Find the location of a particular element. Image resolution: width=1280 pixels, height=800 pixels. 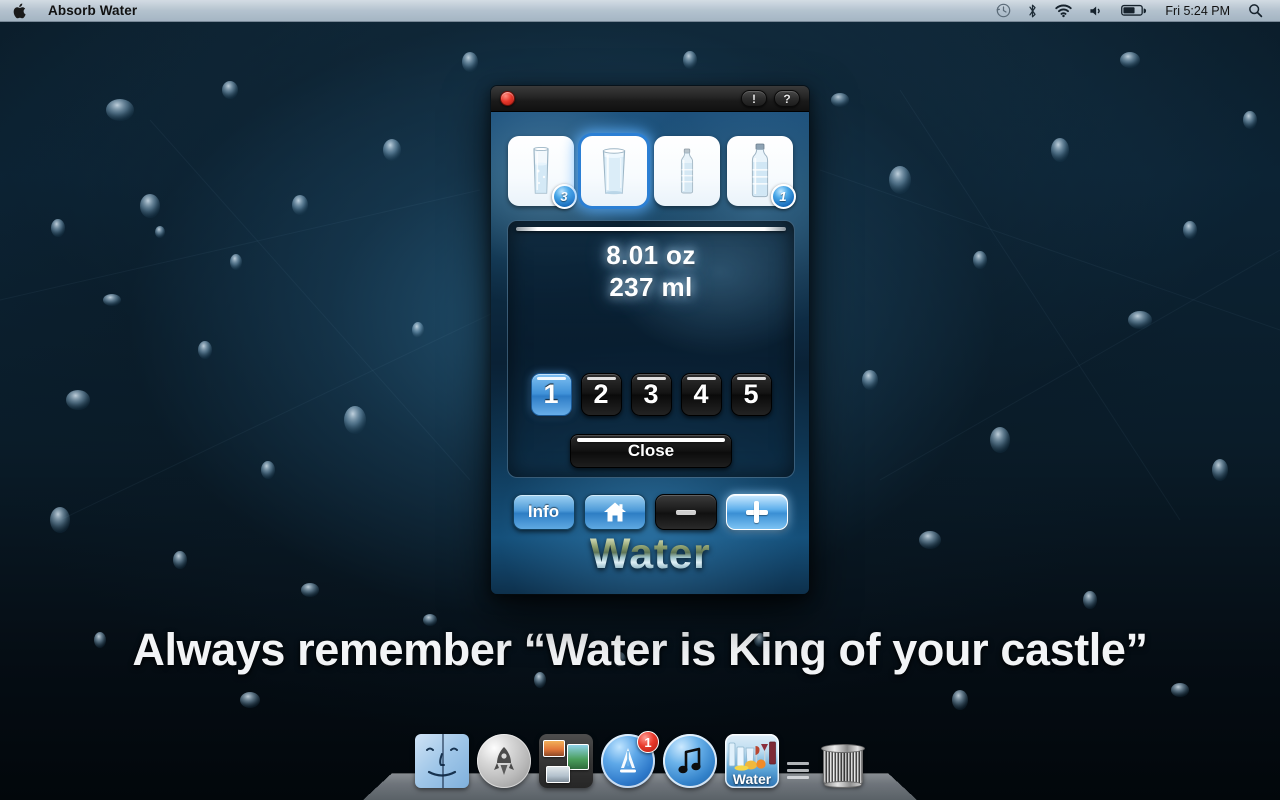

alert-button: ! is located at coordinates (754, 98).